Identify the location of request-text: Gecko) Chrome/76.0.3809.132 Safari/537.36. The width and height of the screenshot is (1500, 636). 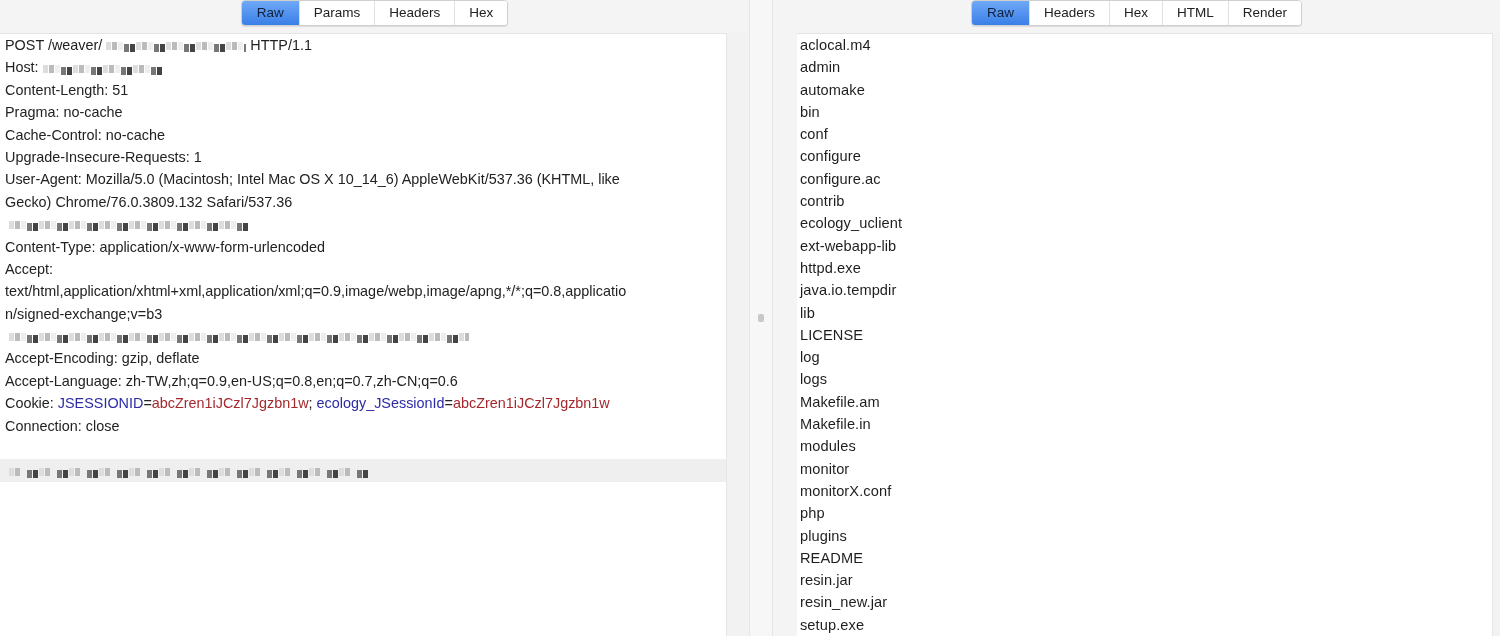
(149, 201).